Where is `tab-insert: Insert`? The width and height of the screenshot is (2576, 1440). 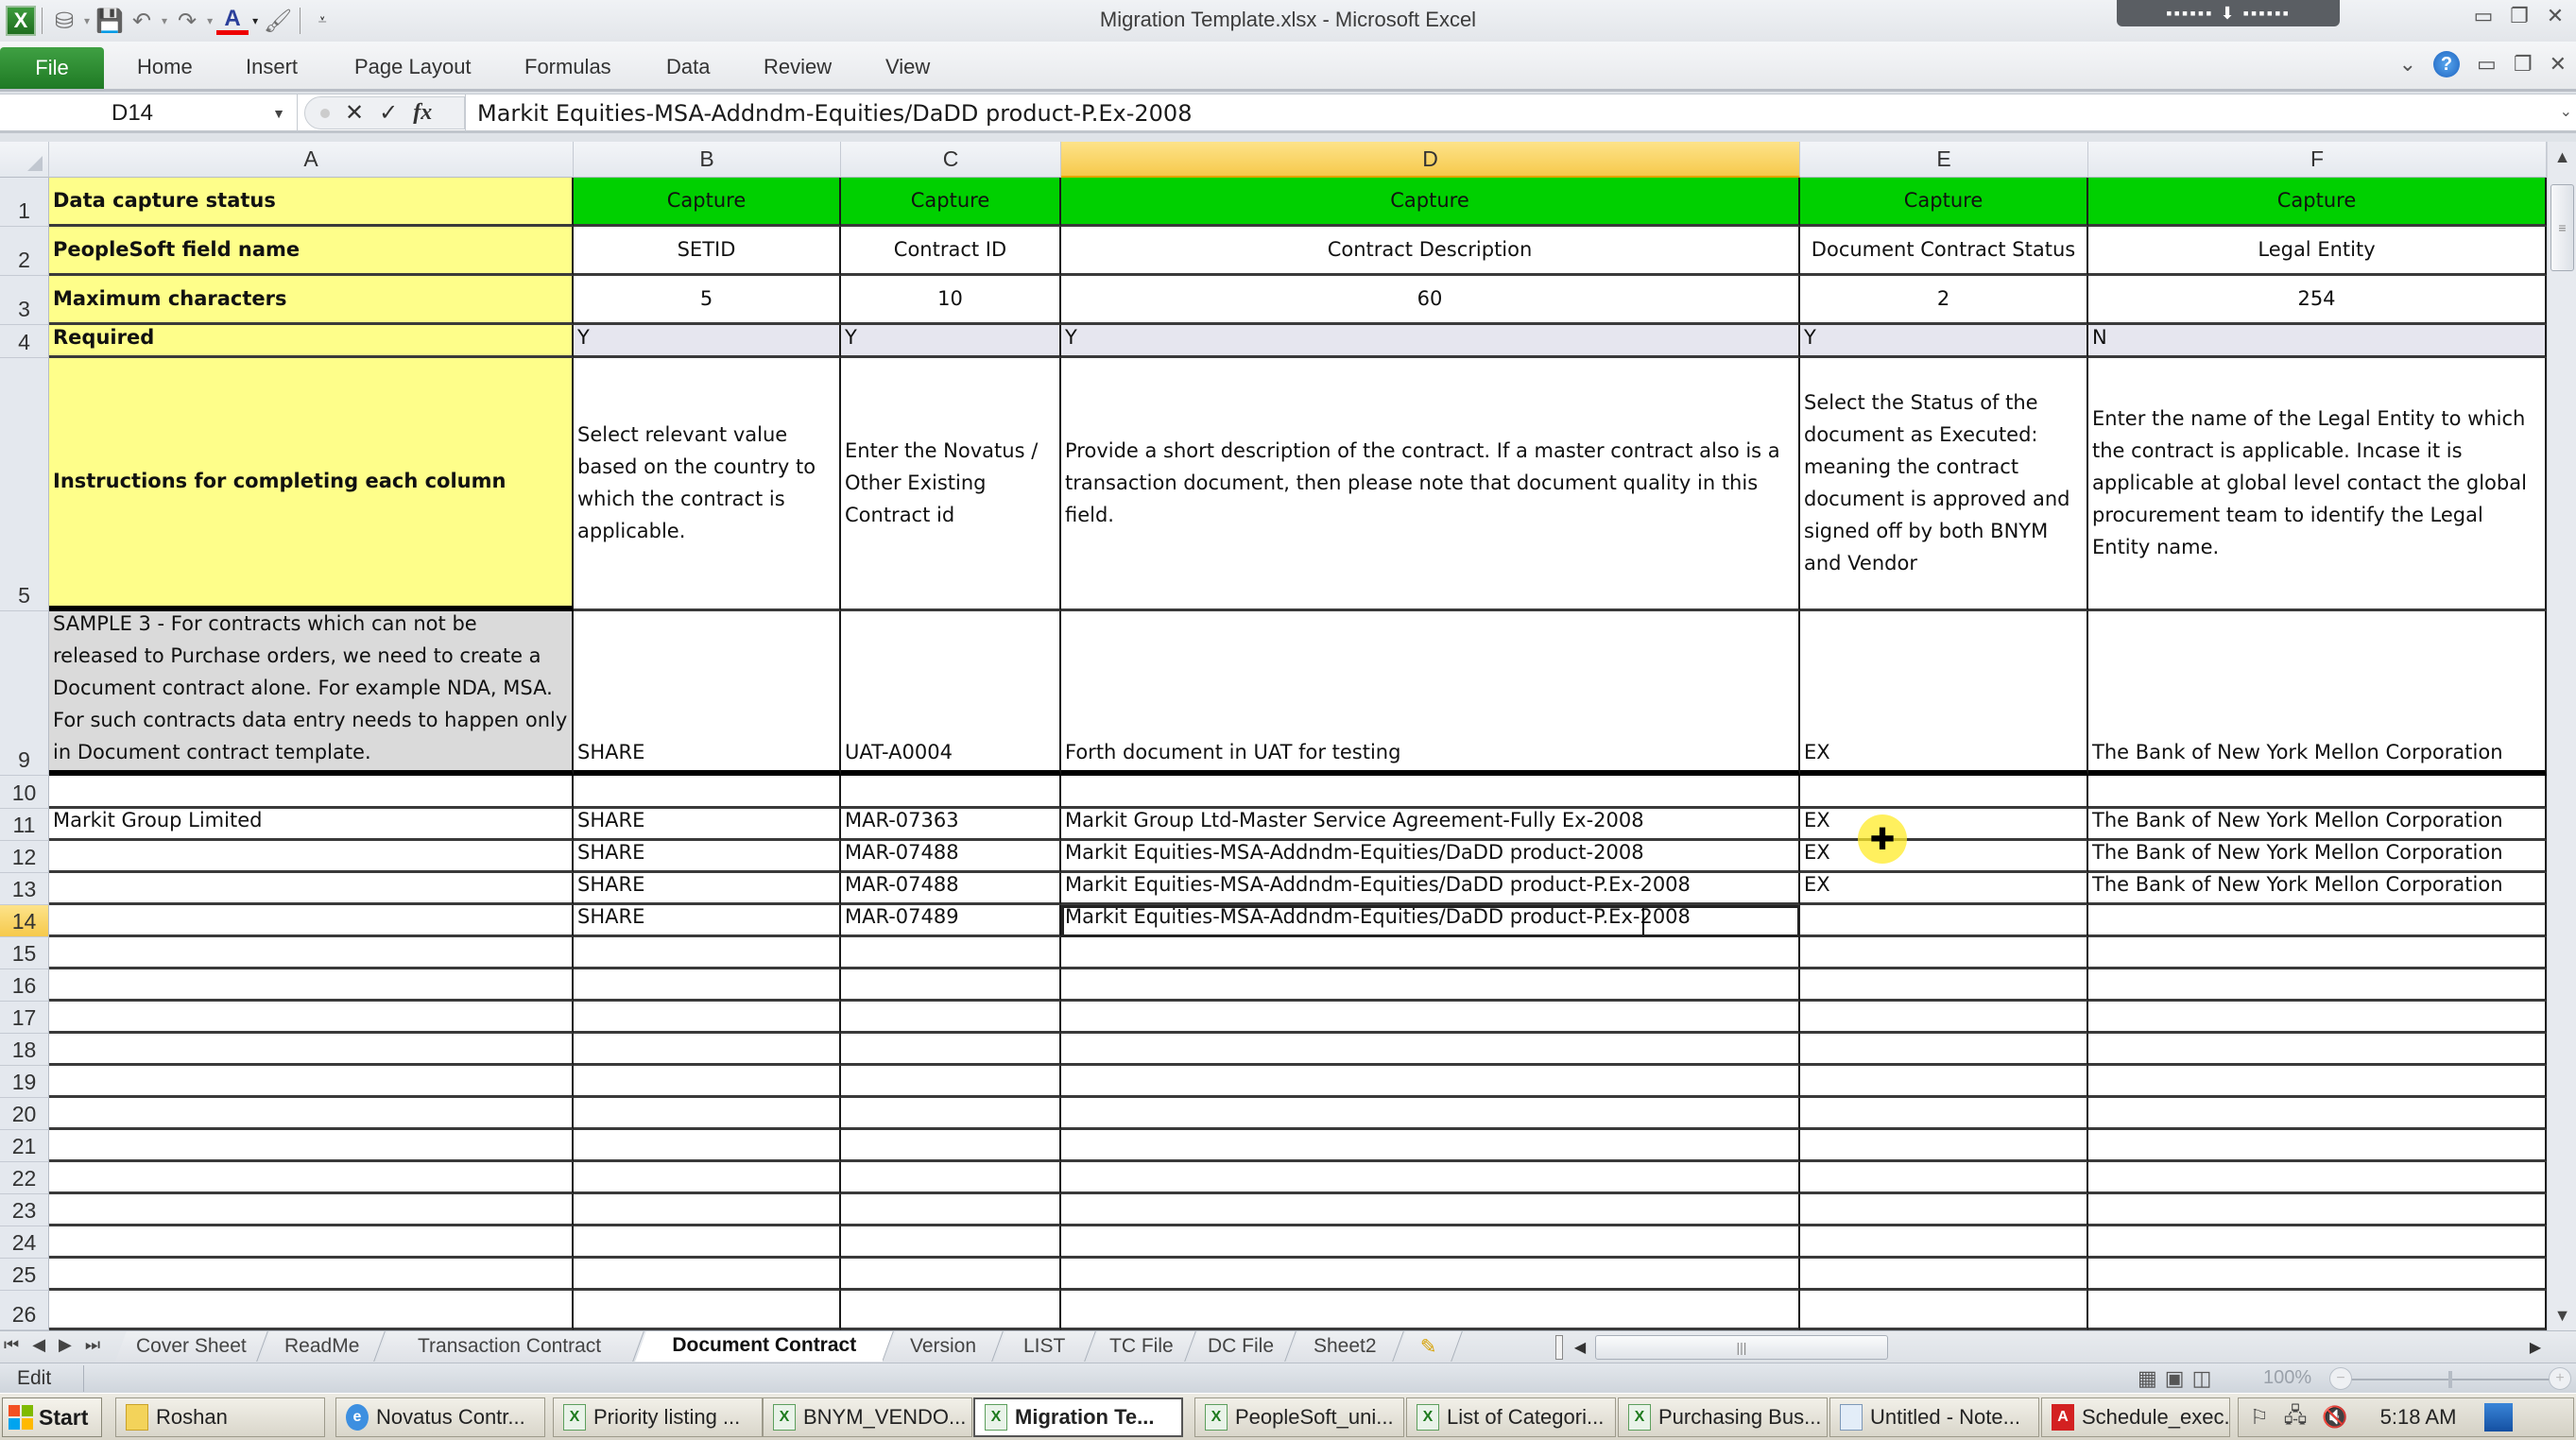 tab-insert: Insert is located at coordinates (272, 67).